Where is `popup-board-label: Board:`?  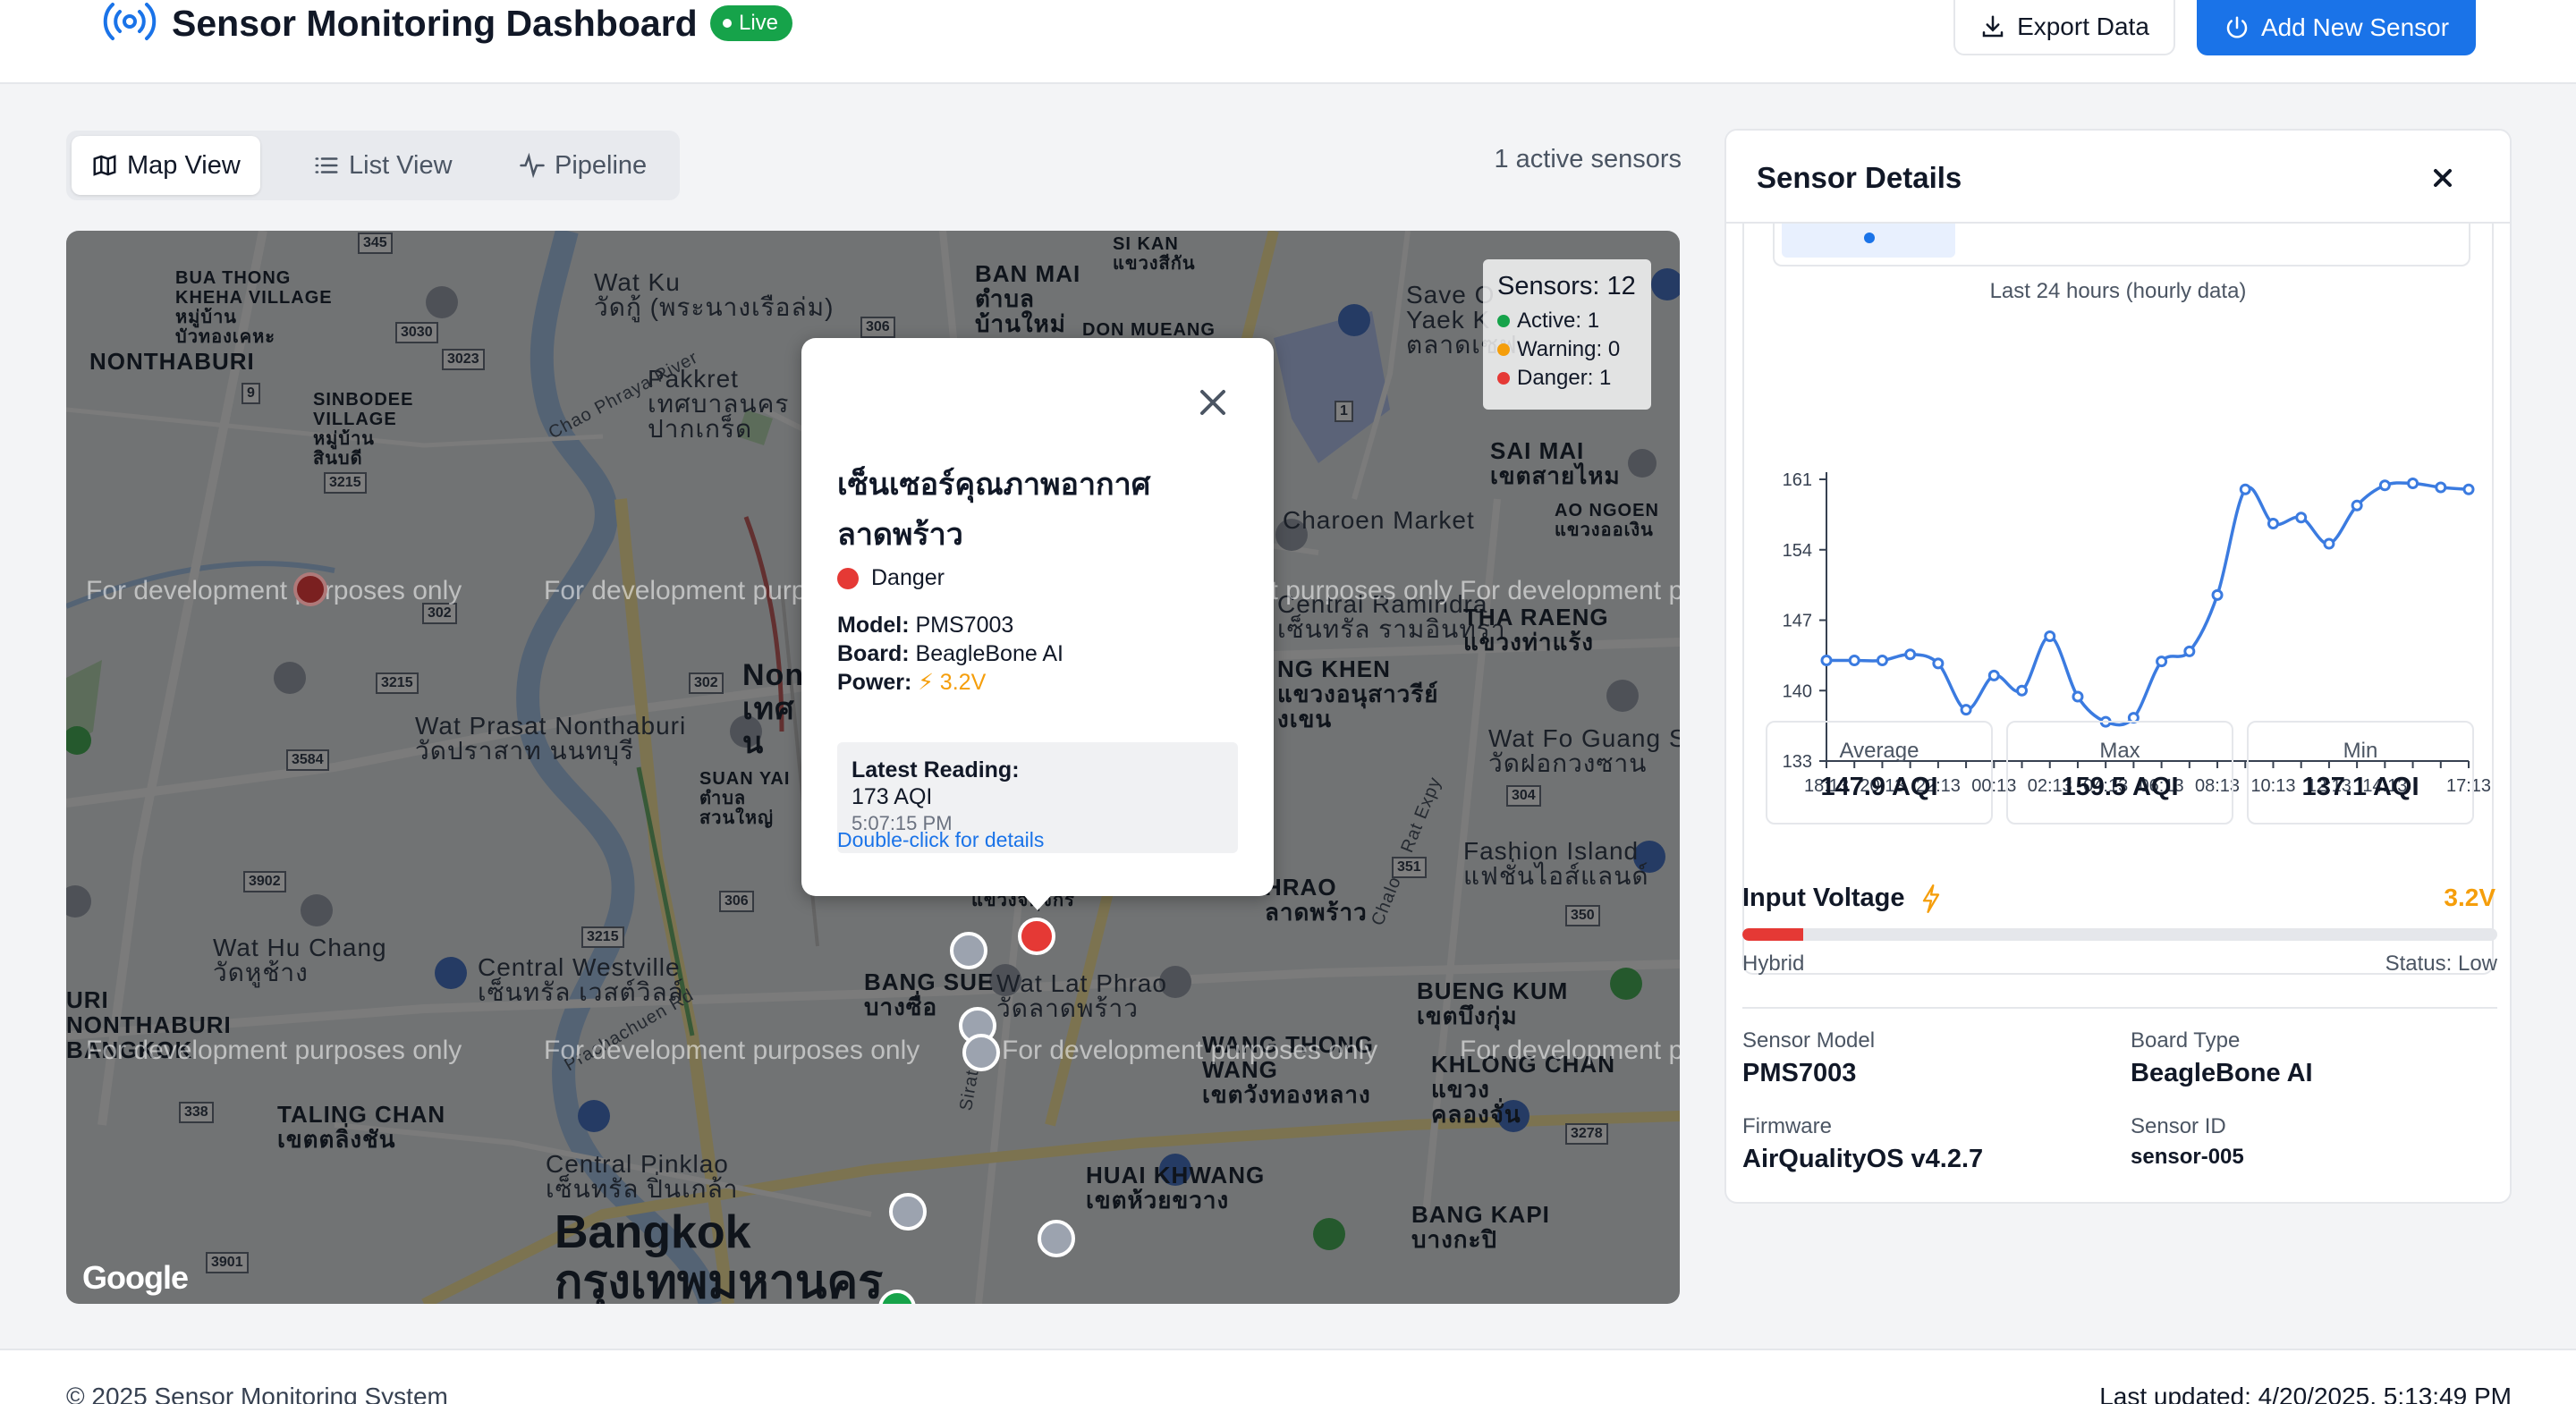
popup-board-label: Board: is located at coordinates (873, 654).